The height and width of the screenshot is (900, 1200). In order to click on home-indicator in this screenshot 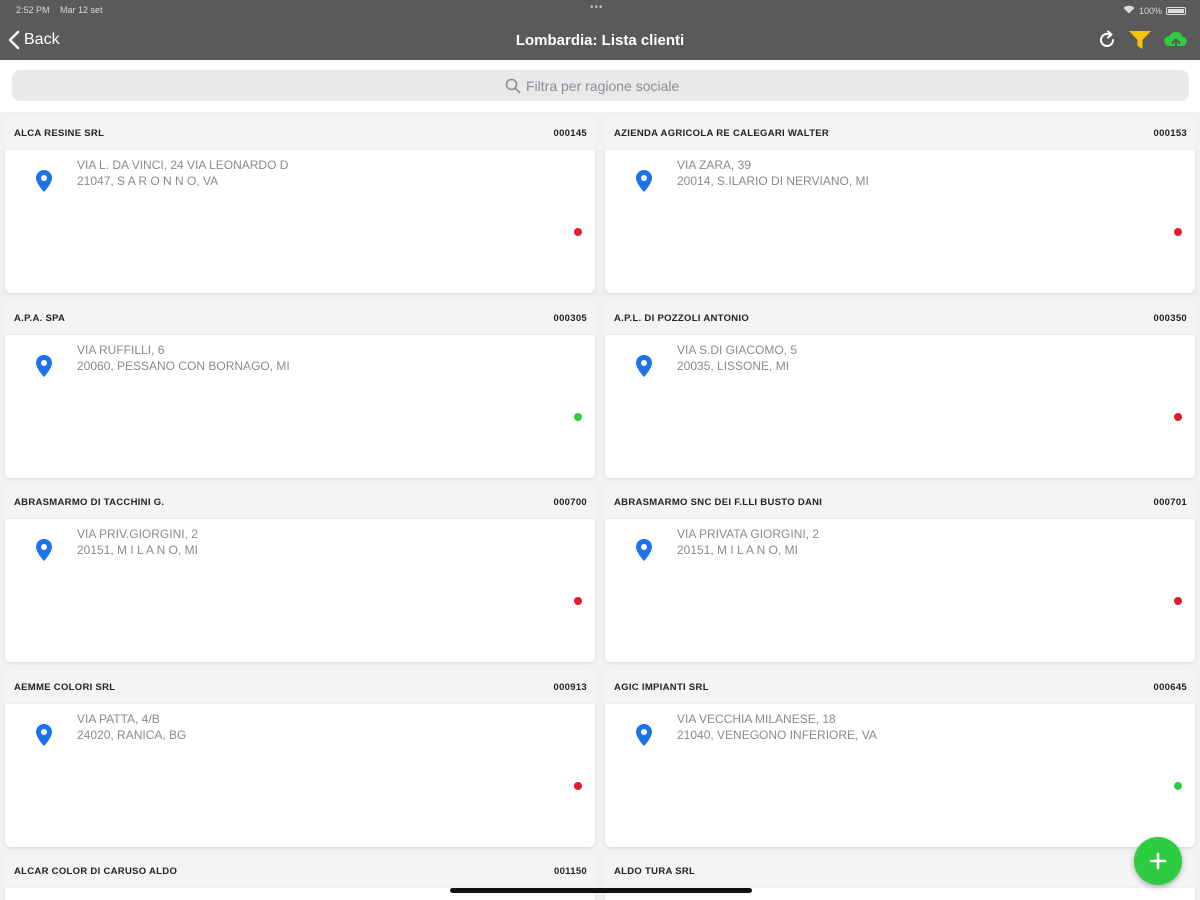, I will do `click(601, 890)`.